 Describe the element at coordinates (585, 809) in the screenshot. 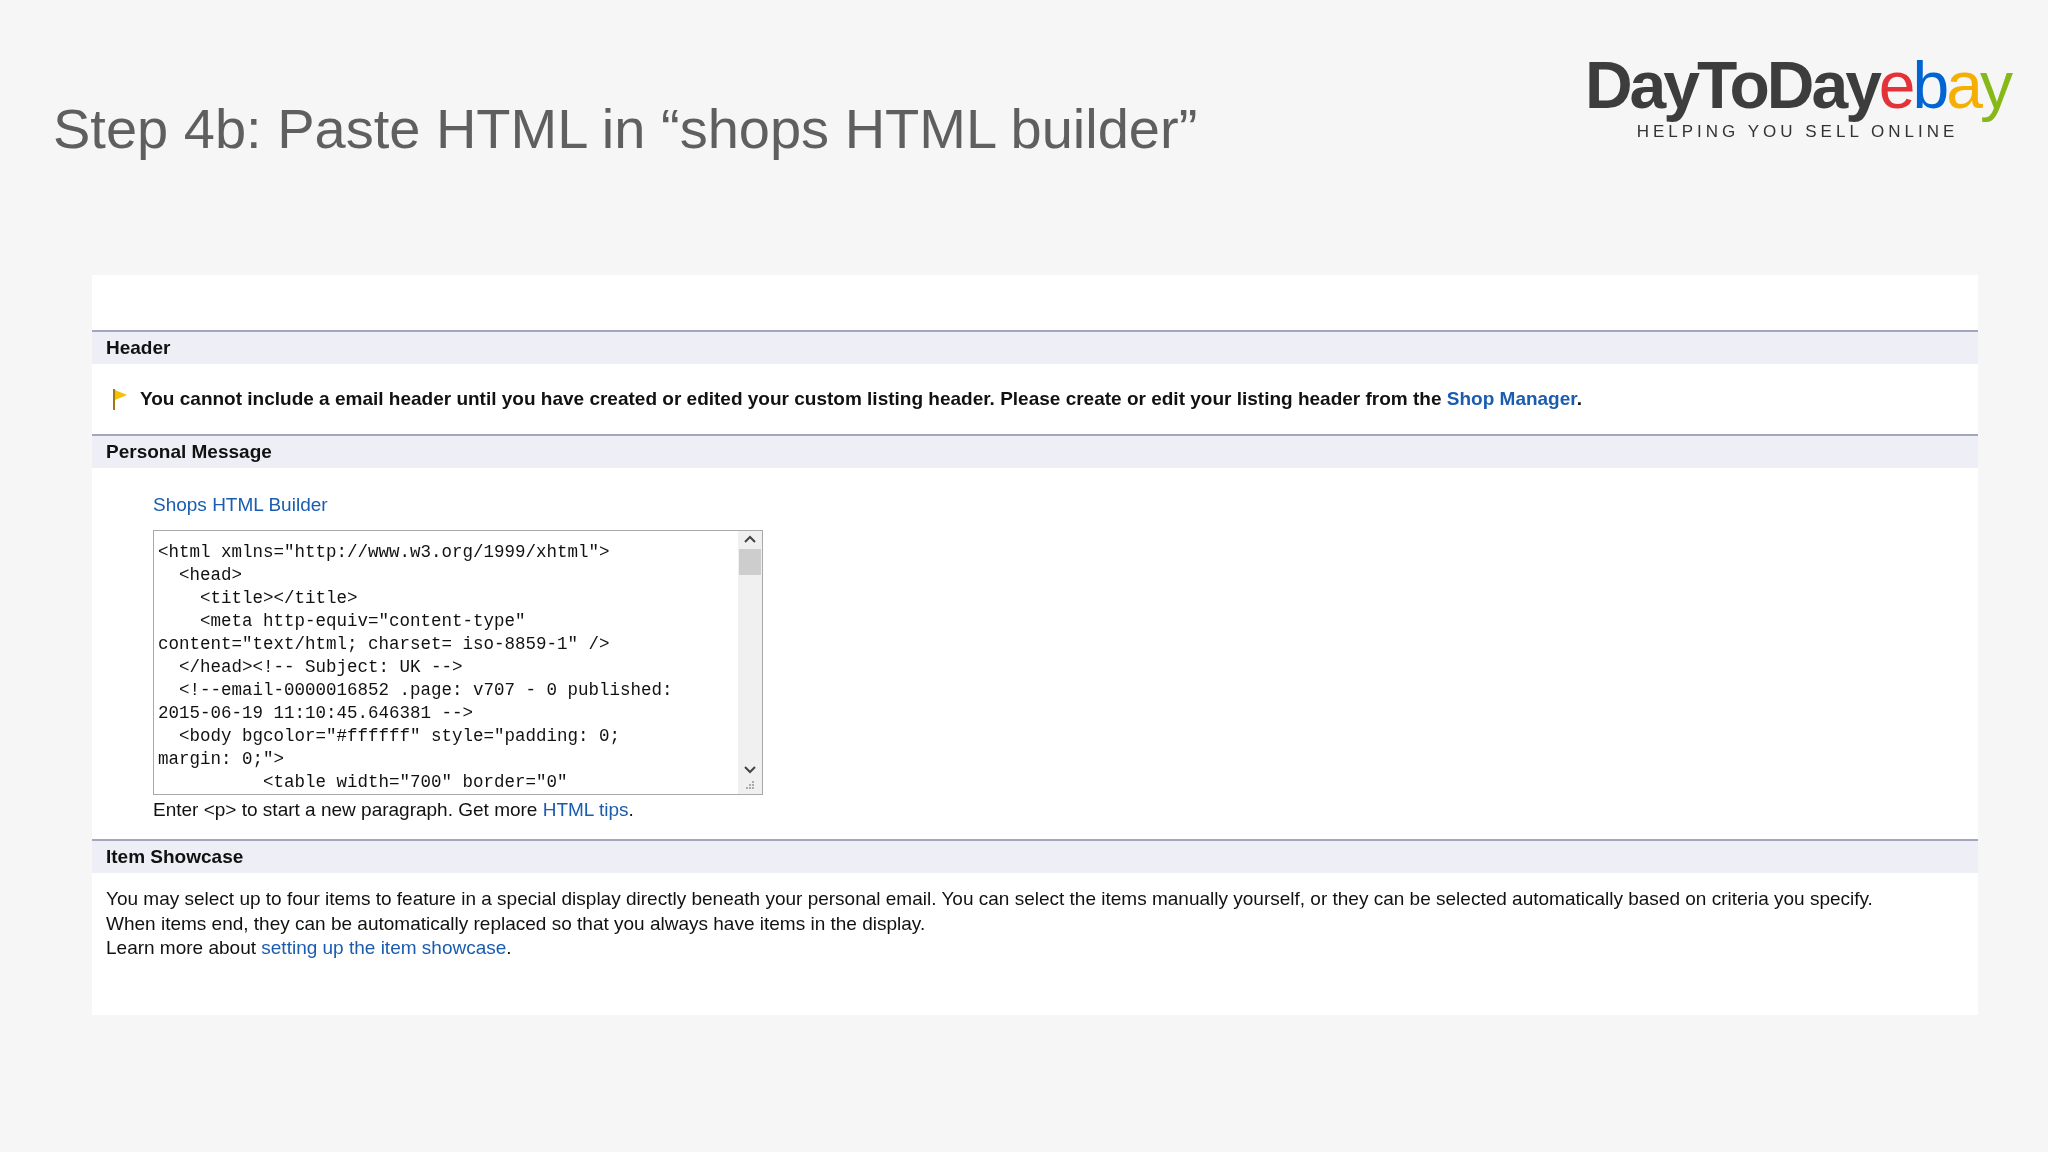

I see `html-tips-link: HTML tips` at that location.